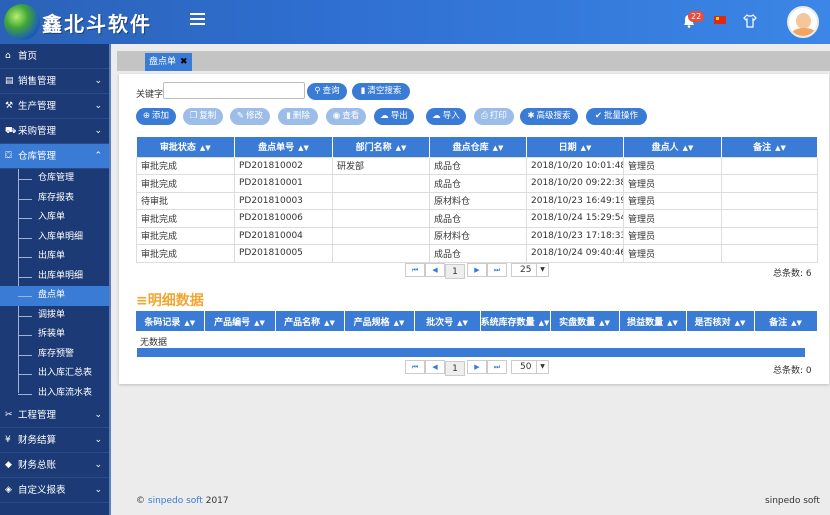 The image size is (830, 515). Describe the element at coordinates (54, 440) in the screenshot. I see `sidebar-item-settlement: ¥ 财务结算 ⌄` at that location.